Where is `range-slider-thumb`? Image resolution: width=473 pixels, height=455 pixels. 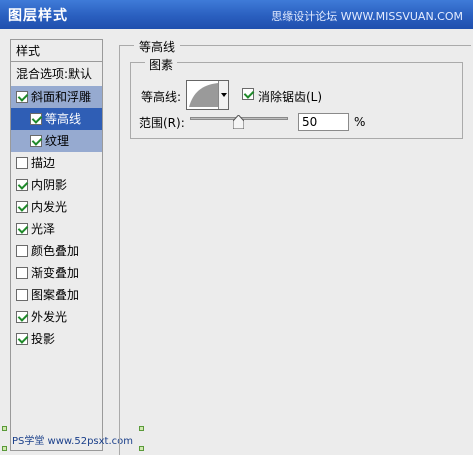 range-slider-thumb is located at coordinates (238, 122).